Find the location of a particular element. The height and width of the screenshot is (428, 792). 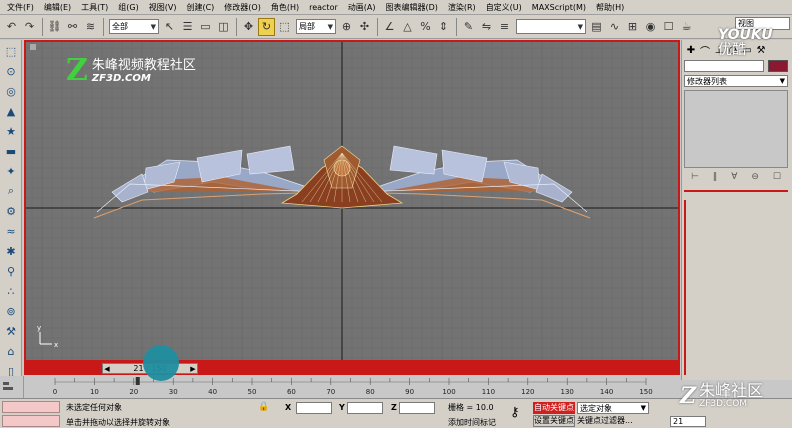

select-move-icon: ✥ is located at coordinates (248, 27).